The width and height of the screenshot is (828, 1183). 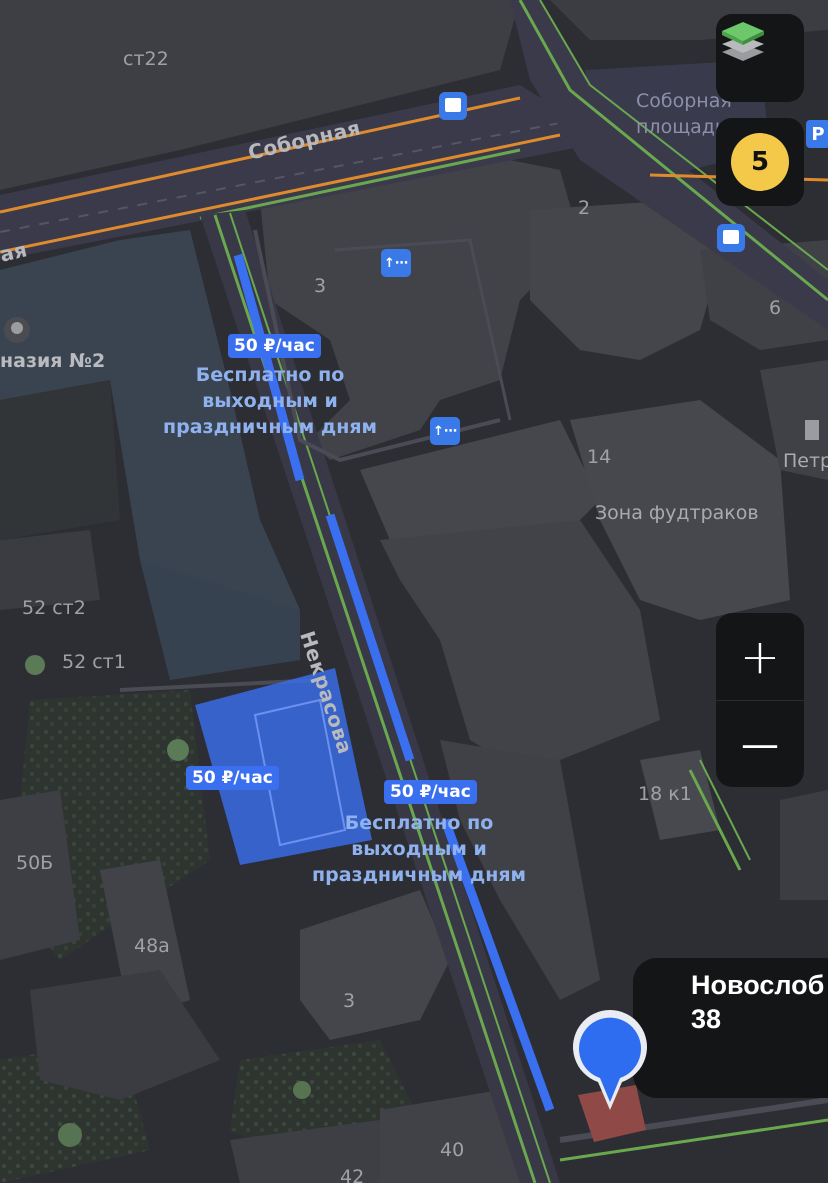 What do you see at coordinates (760, 656) in the screenshot?
I see `zoom-in-button: +` at bounding box center [760, 656].